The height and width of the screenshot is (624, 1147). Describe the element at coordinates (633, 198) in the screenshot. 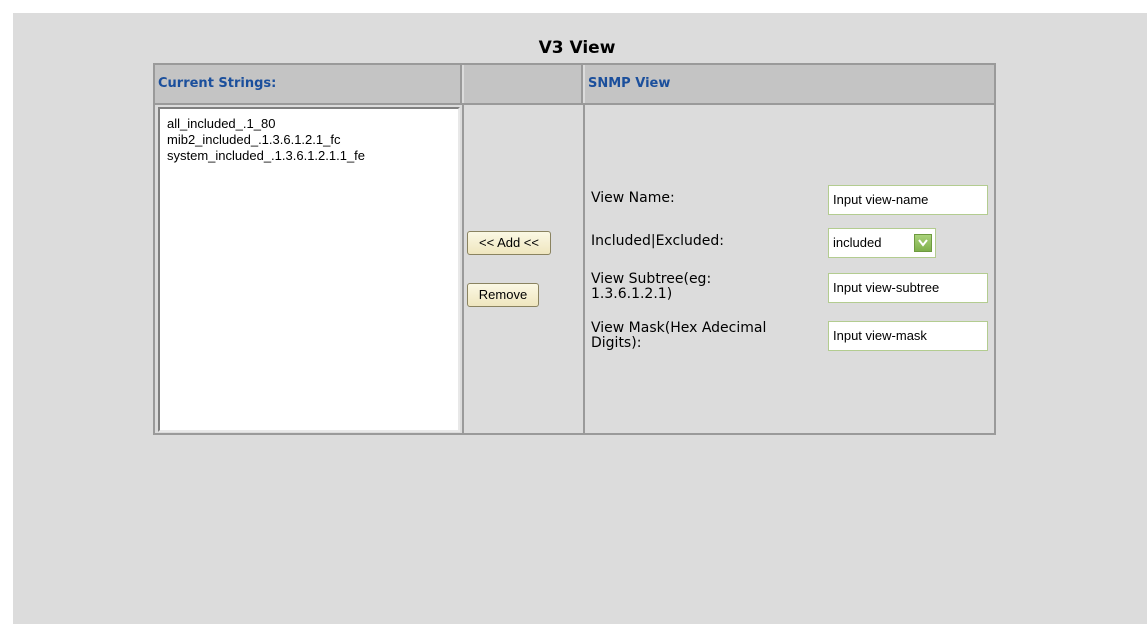

I see `view-name-label: View Name:` at that location.